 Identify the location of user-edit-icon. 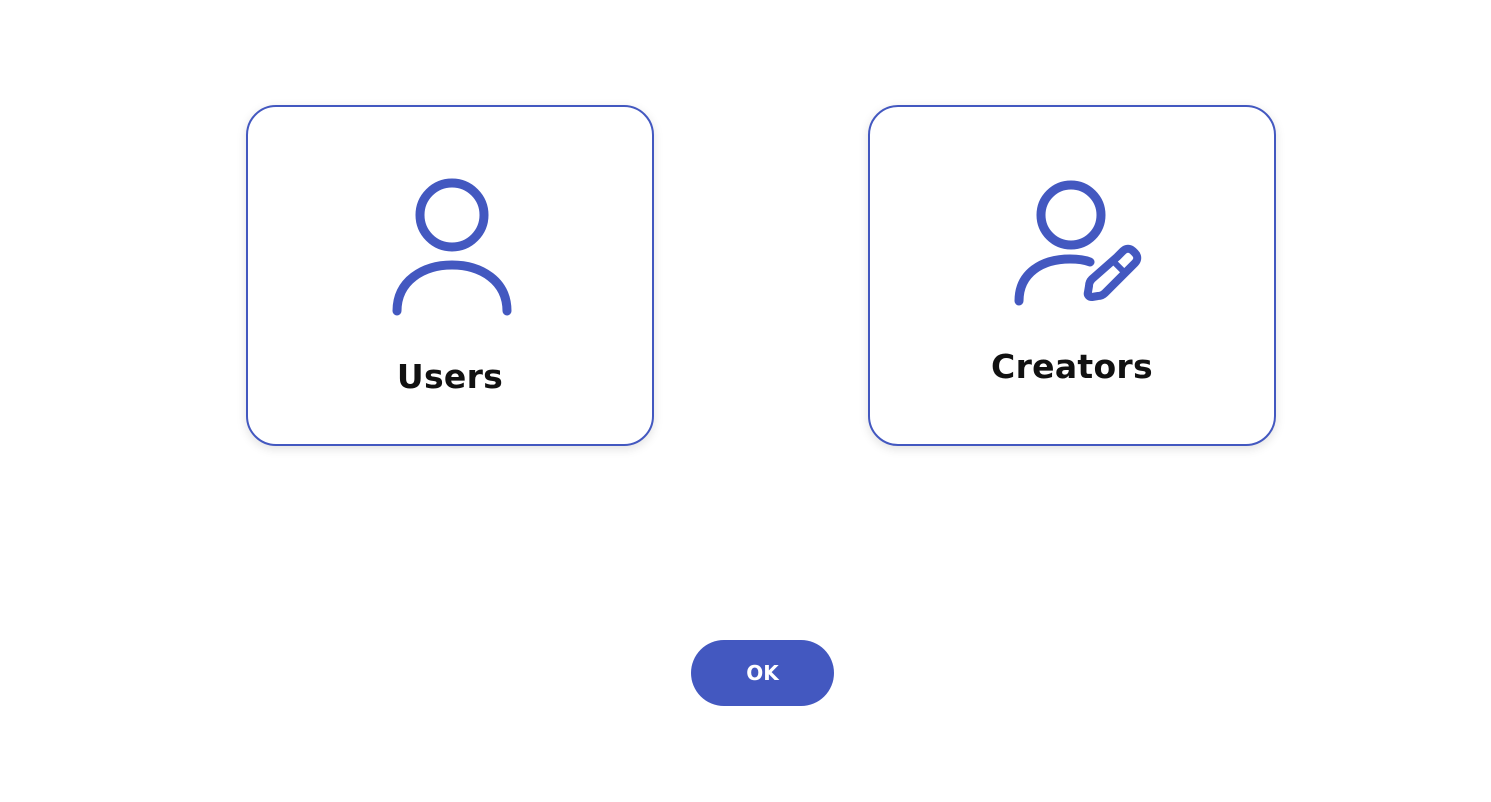
(1078, 243).